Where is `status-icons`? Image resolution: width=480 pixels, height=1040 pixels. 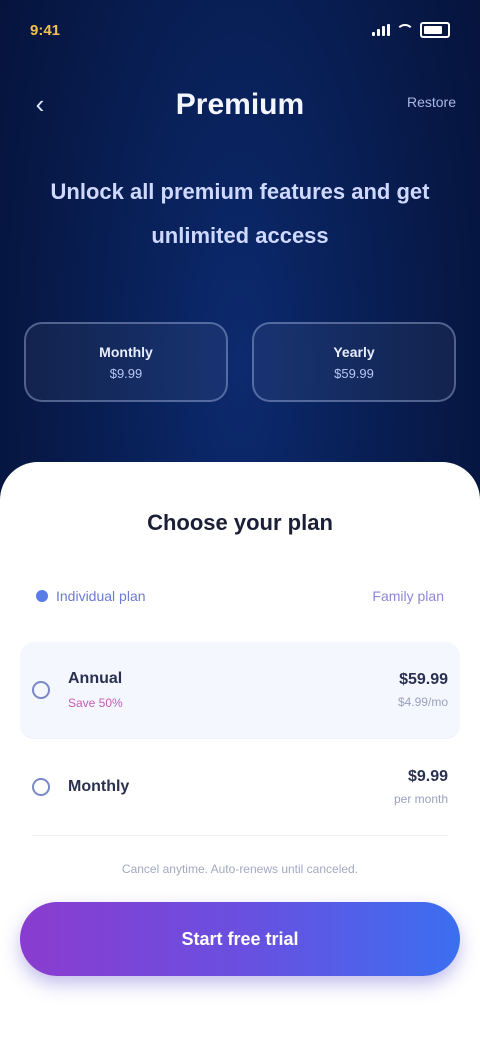 status-icons is located at coordinates (411, 30).